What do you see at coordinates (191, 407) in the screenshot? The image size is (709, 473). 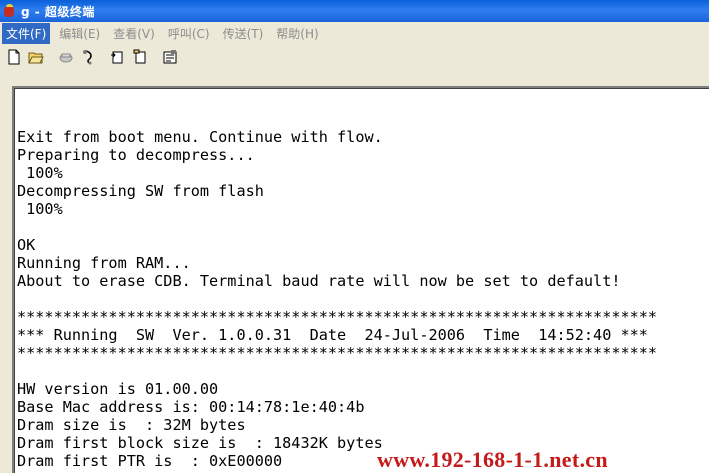 I see `terminal-line: Base Mac address is: 00:14:78:1e:40:4b` at bounding box center [191, 407].